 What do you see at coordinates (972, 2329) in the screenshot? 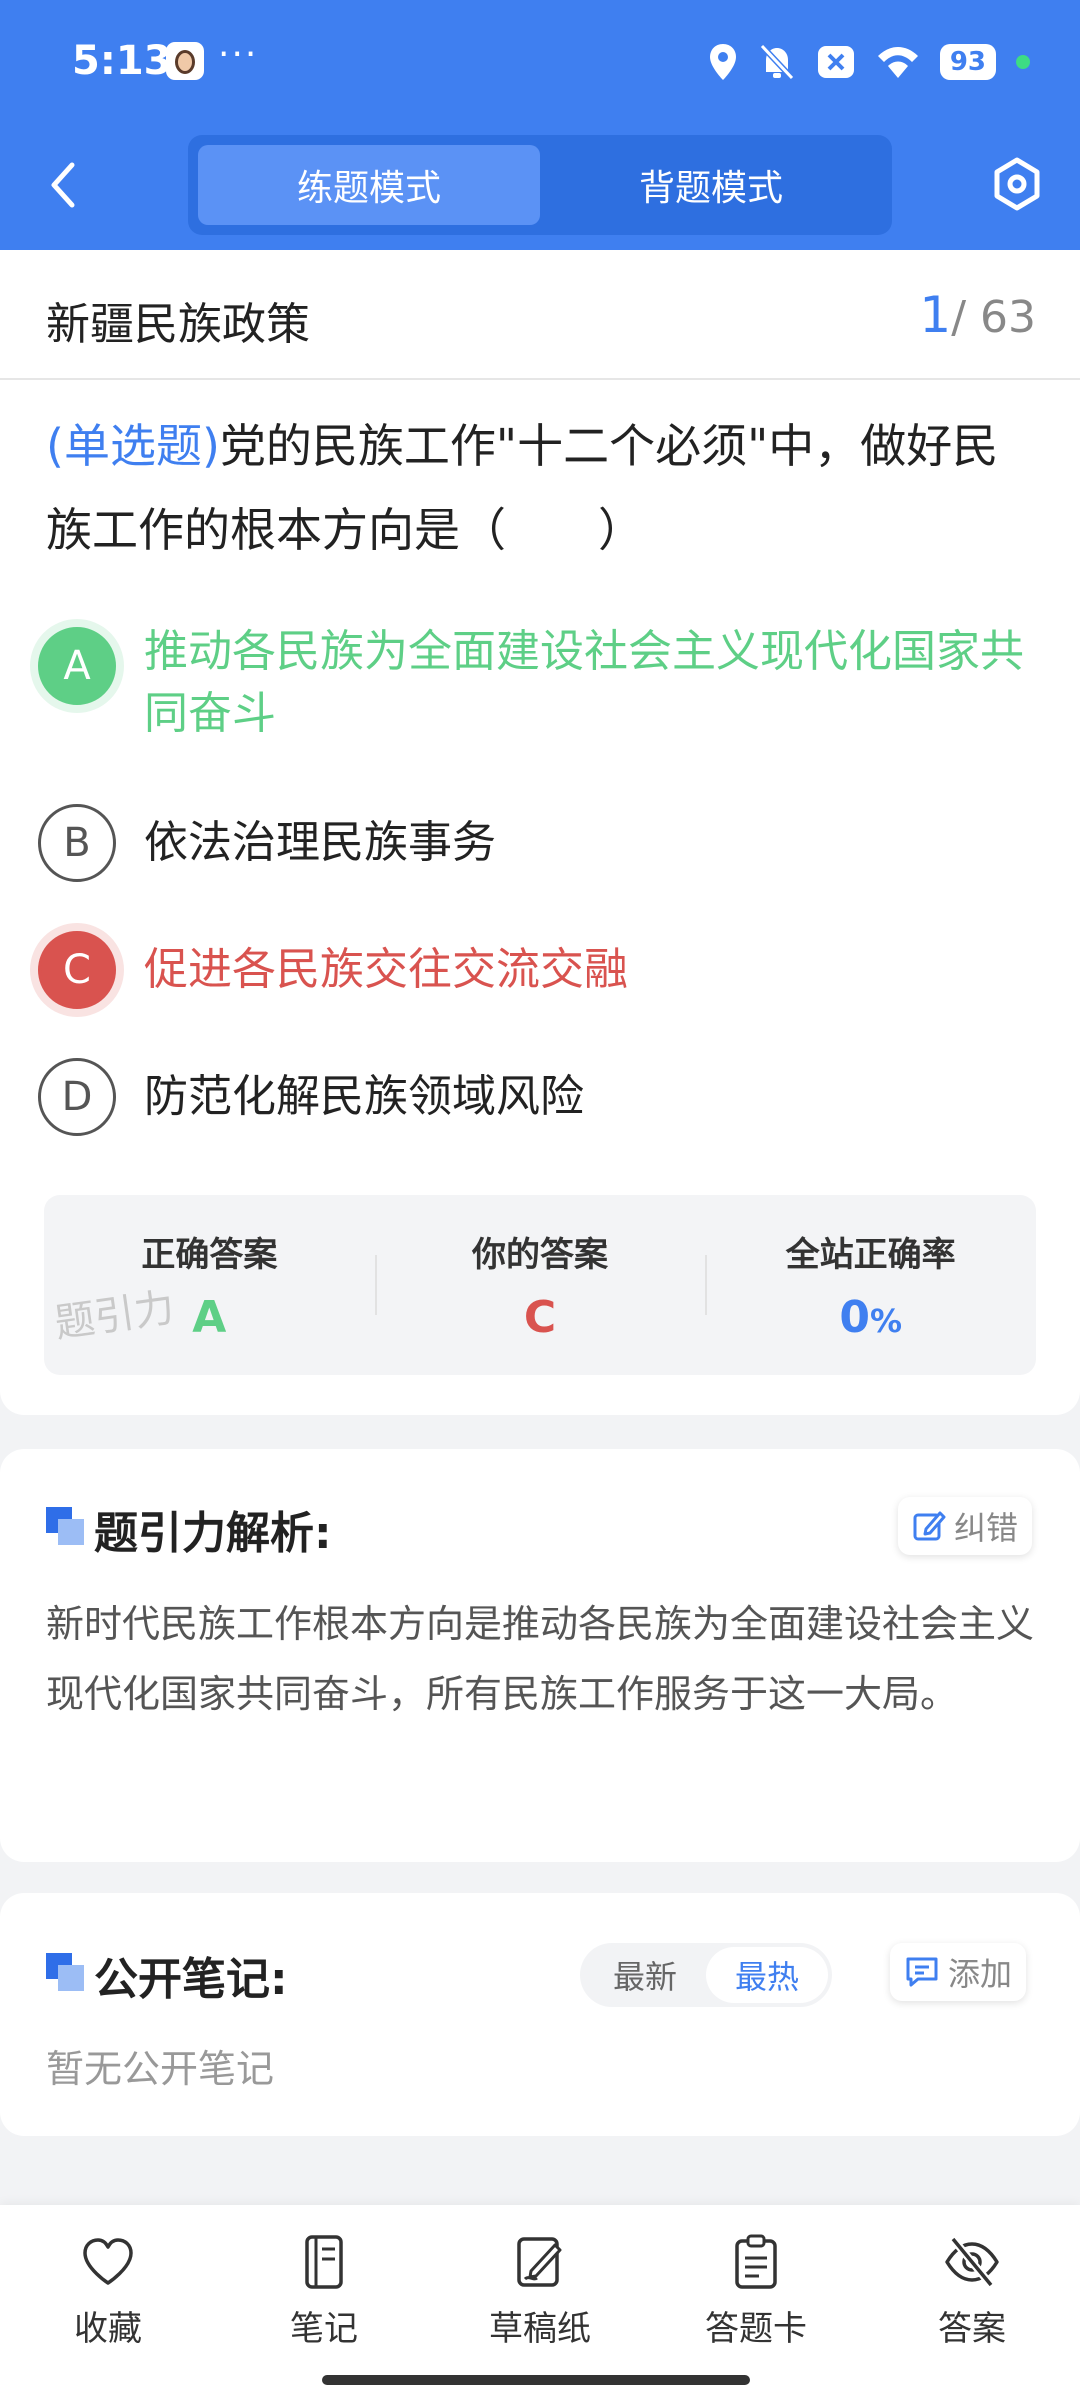
I see `nav-answer-label: 答案` at bounding box center [972, 2329].